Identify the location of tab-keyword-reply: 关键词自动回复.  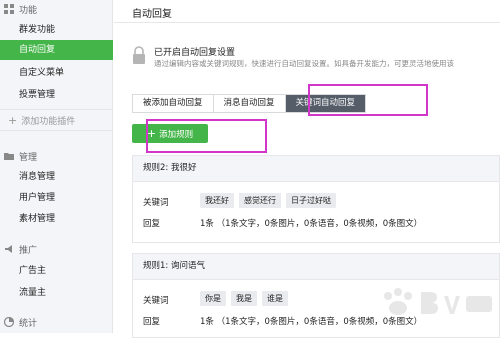
(325, 103).